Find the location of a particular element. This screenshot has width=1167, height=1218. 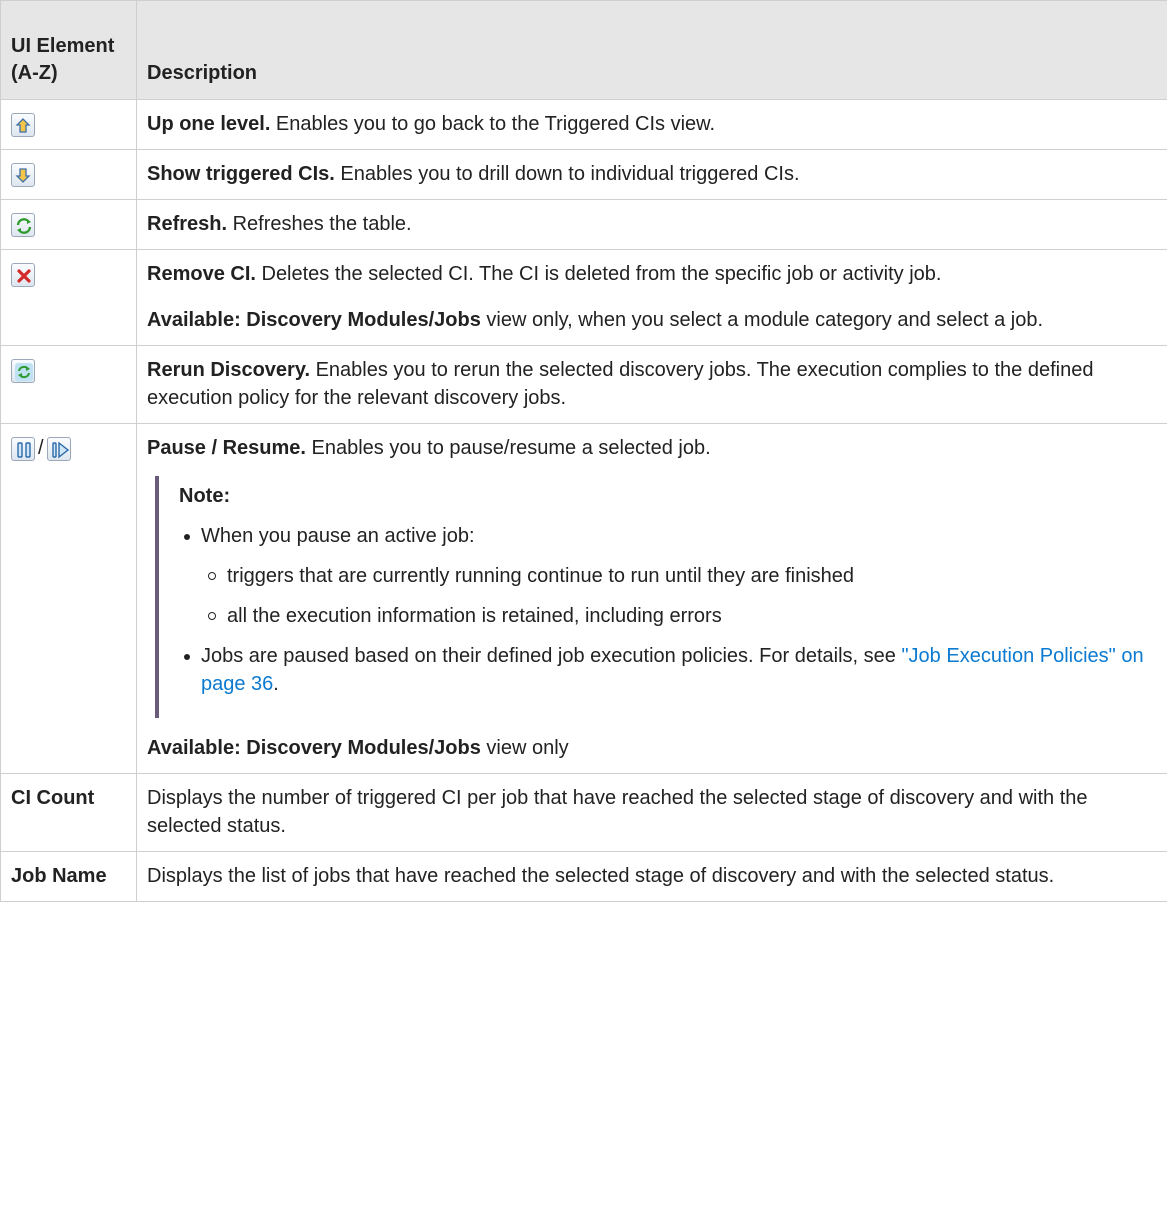

note-title: Note: is located at coordinates (205, 496).